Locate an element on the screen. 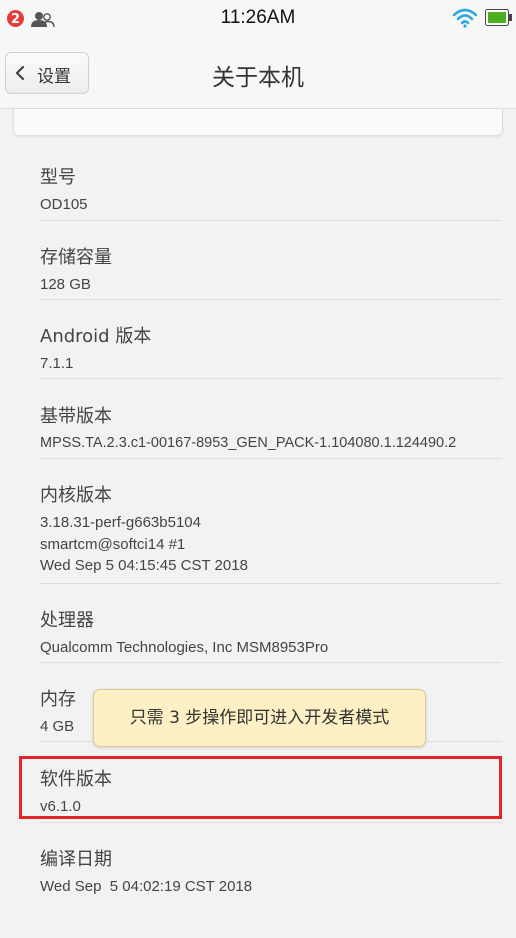 This screenshot has height=938, width=516. processor-label: 处理器 is located at coordinates (67, 620).